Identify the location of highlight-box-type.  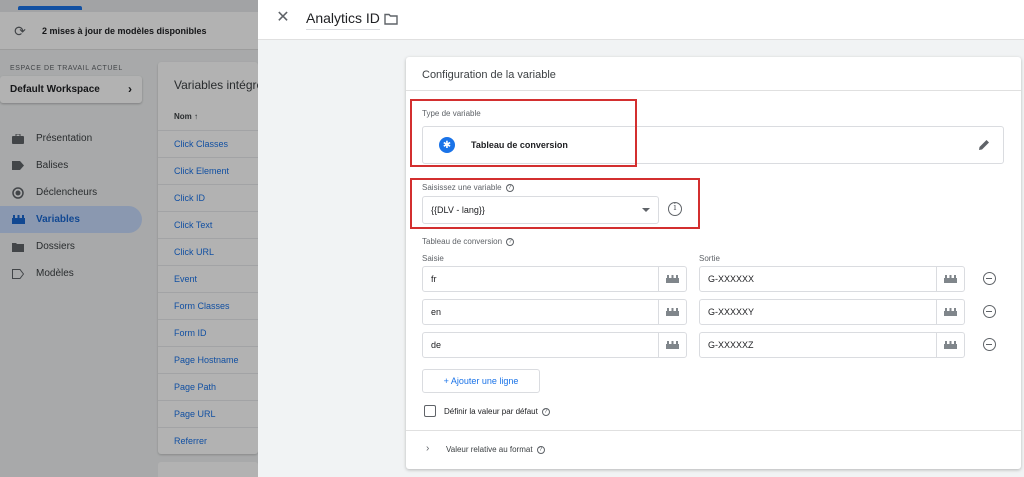
(523, 133).